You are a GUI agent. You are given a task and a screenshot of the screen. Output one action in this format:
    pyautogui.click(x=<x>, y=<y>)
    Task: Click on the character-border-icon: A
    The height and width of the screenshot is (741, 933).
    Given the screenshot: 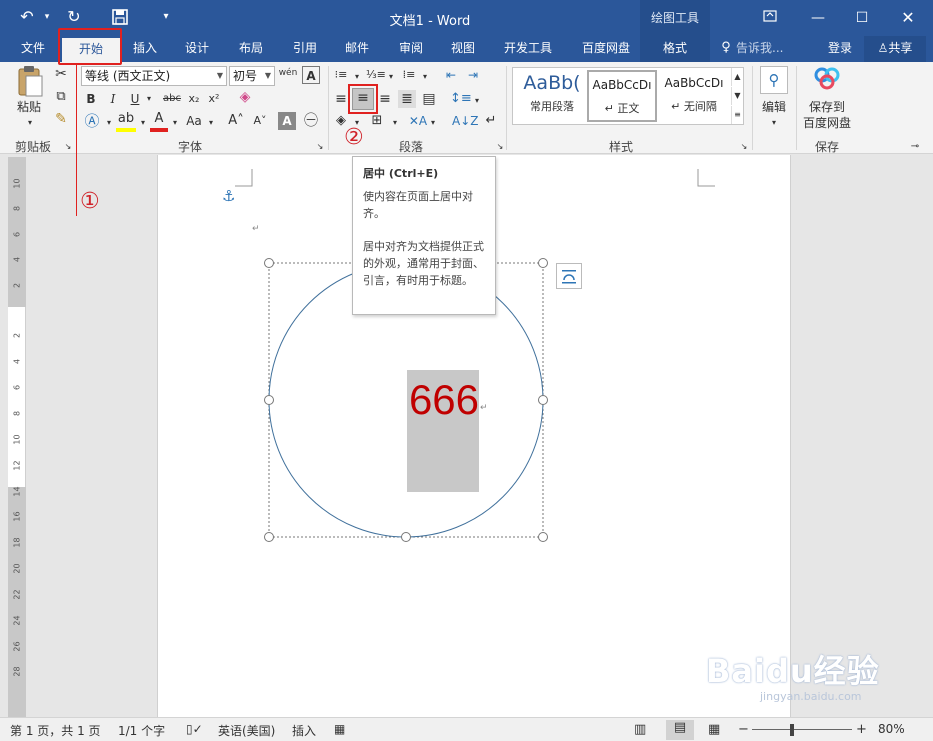 What is the action you would take?
    pyautogui.click(x=311, y=75)
    